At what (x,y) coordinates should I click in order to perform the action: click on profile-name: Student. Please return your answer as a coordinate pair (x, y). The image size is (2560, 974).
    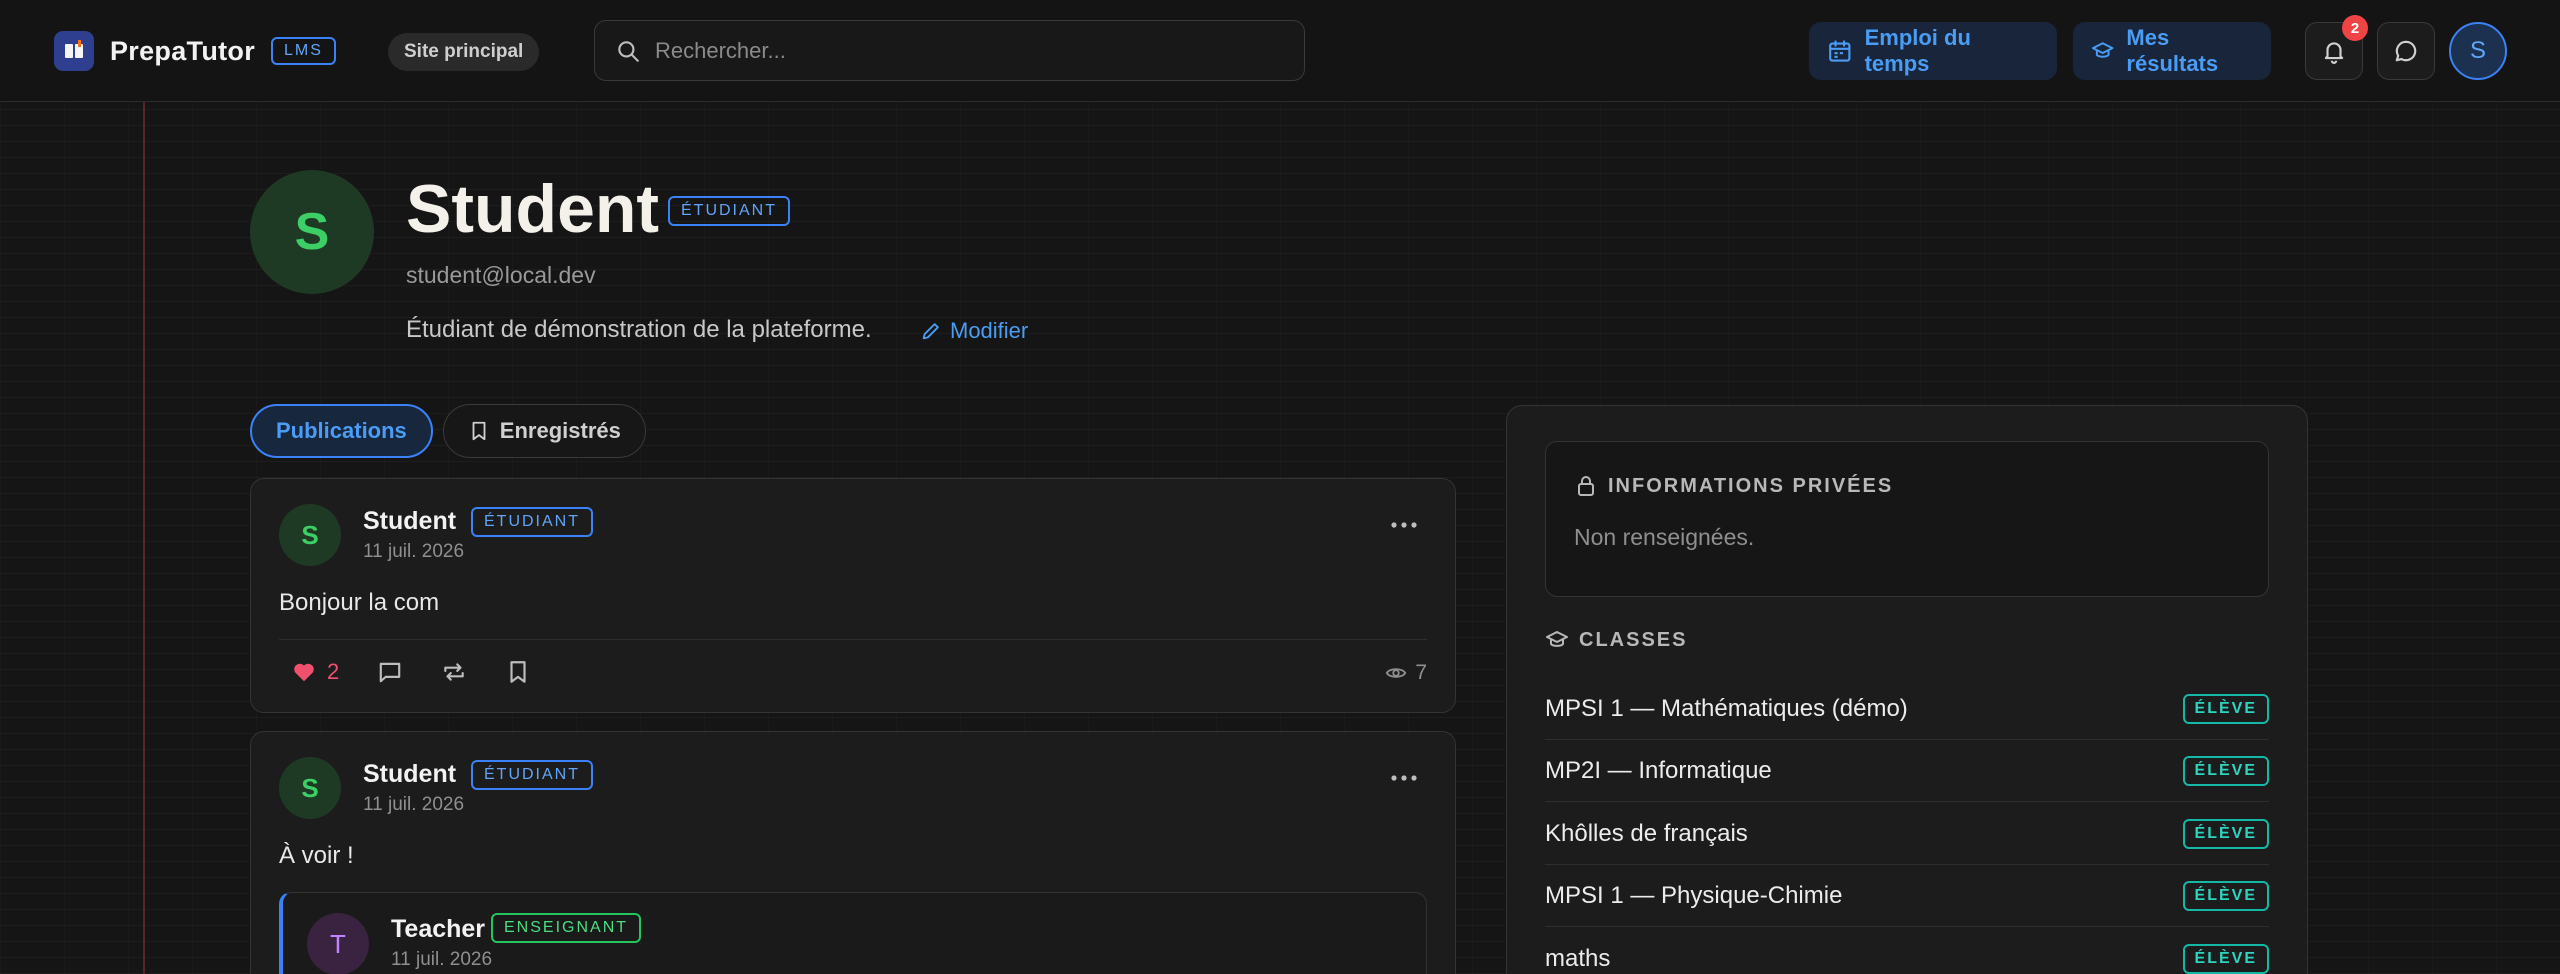
    Looking at the image, I should click on (533, 209).